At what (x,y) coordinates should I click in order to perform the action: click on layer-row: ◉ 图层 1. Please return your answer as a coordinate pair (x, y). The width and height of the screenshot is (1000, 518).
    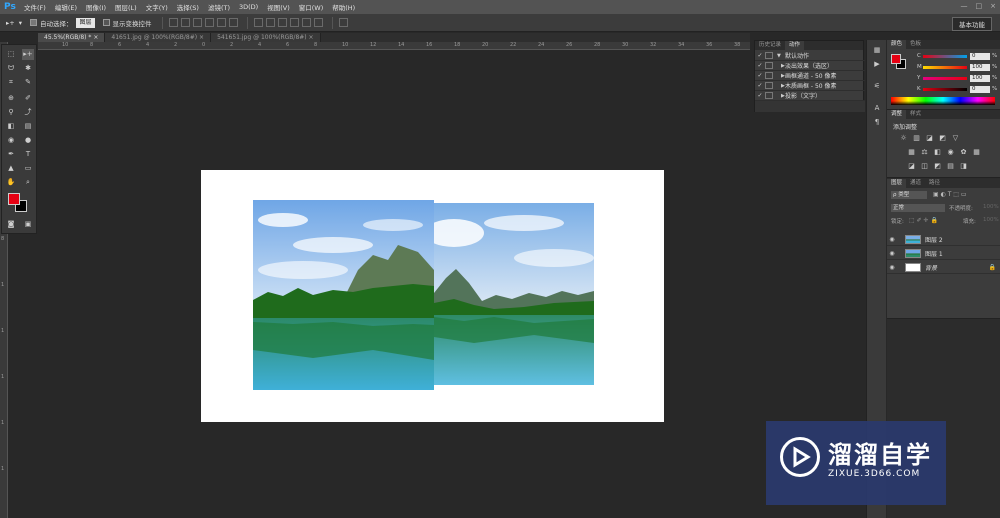
    Looking at the image, I should click on (943, 253).